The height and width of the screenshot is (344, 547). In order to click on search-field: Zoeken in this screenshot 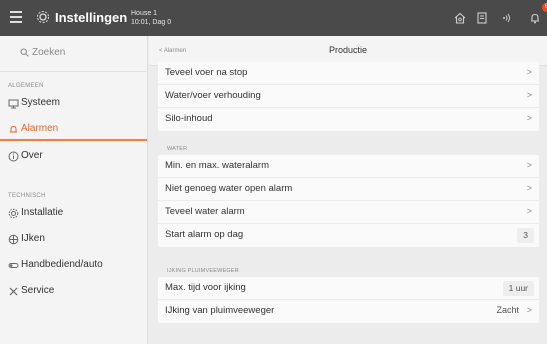, I will do `click(74, 54)`.